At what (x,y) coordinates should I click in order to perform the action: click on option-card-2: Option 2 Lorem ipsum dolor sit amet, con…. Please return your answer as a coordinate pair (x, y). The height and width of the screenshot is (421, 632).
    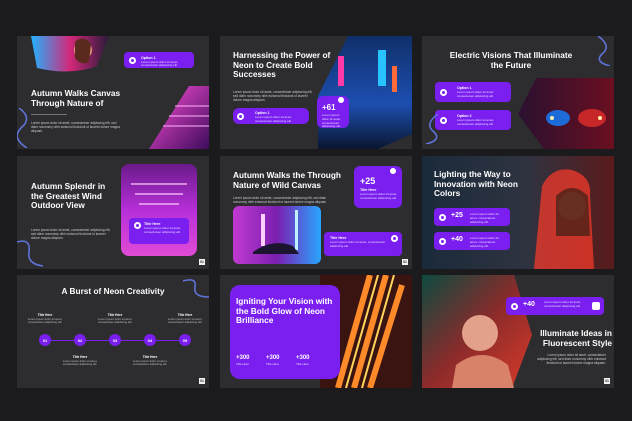
    Looking at the image, I should click on (473, 120).